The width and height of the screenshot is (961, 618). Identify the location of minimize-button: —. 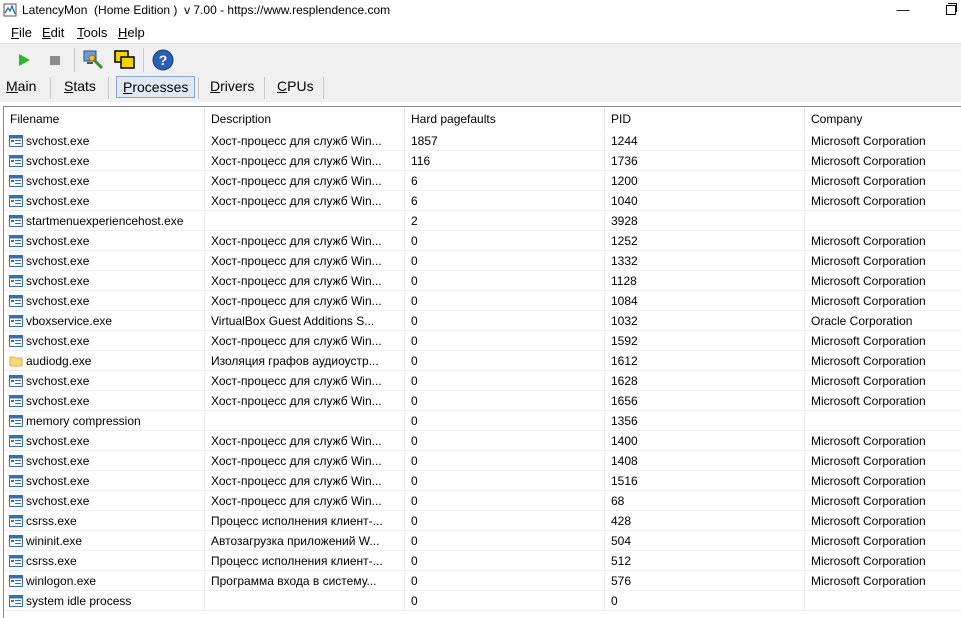
(903, 11).